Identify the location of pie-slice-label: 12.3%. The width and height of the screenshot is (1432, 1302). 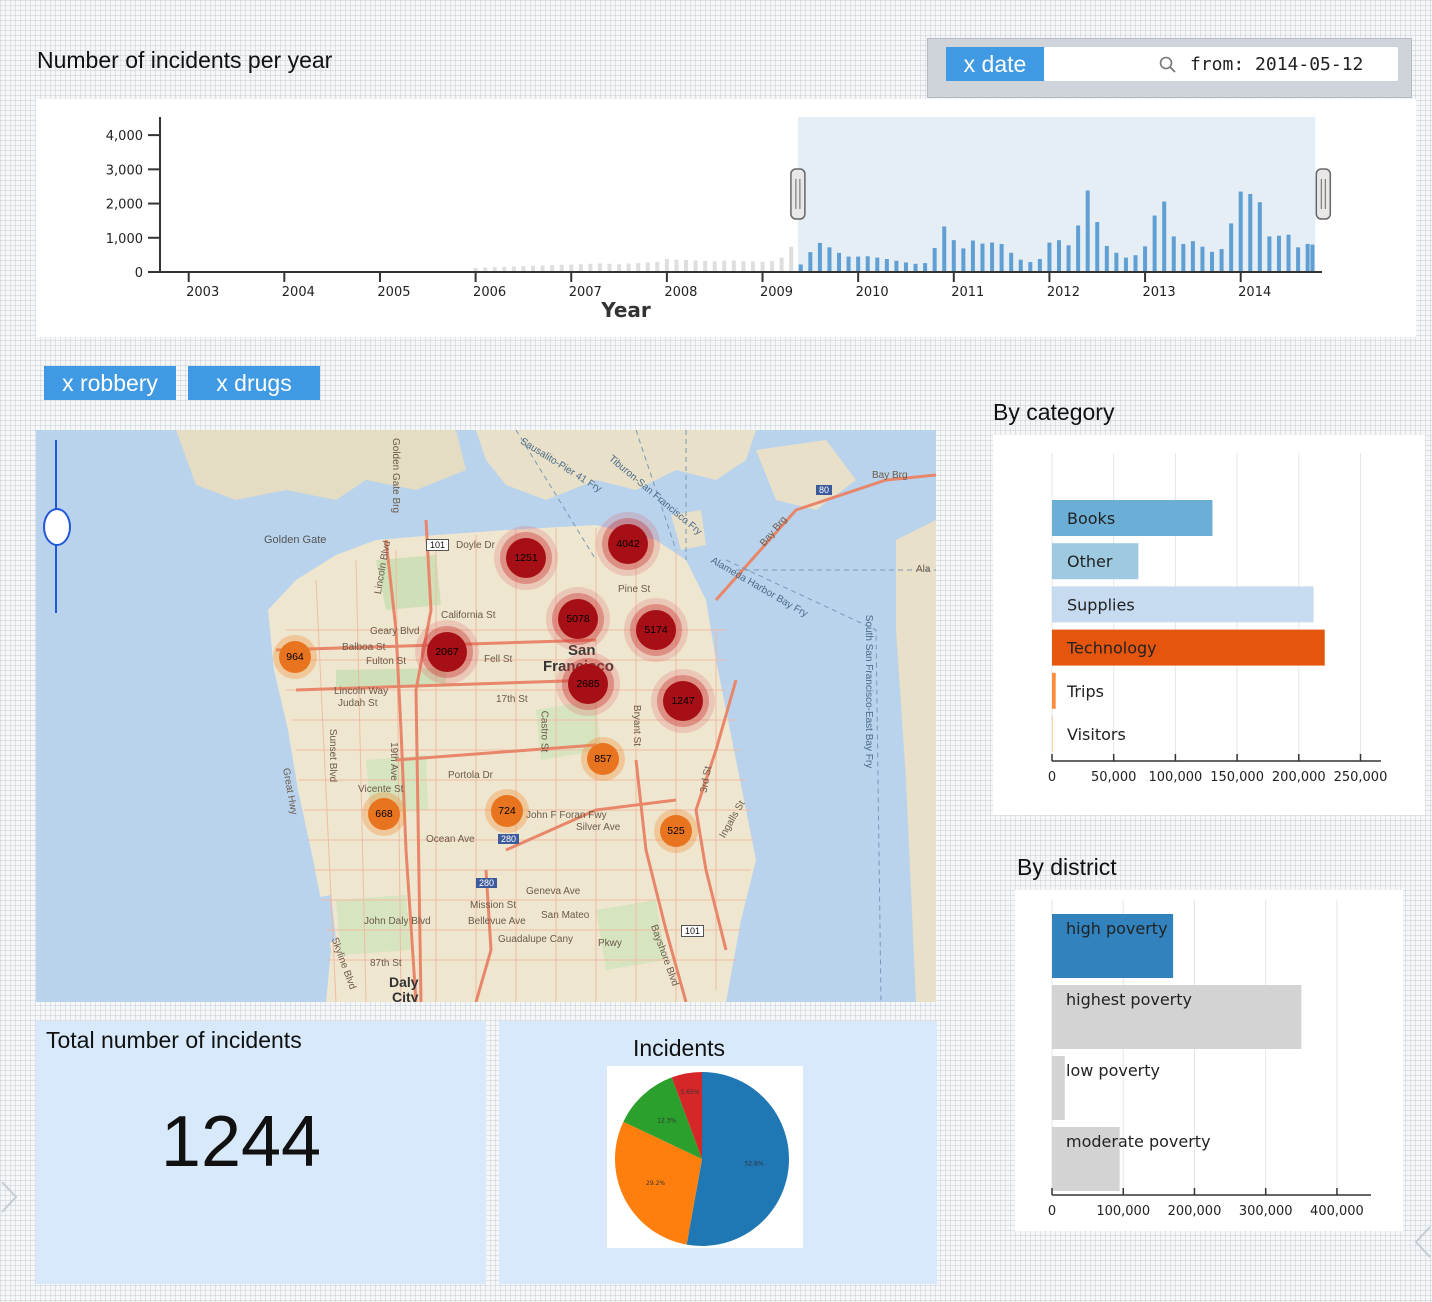
(666, 1121).